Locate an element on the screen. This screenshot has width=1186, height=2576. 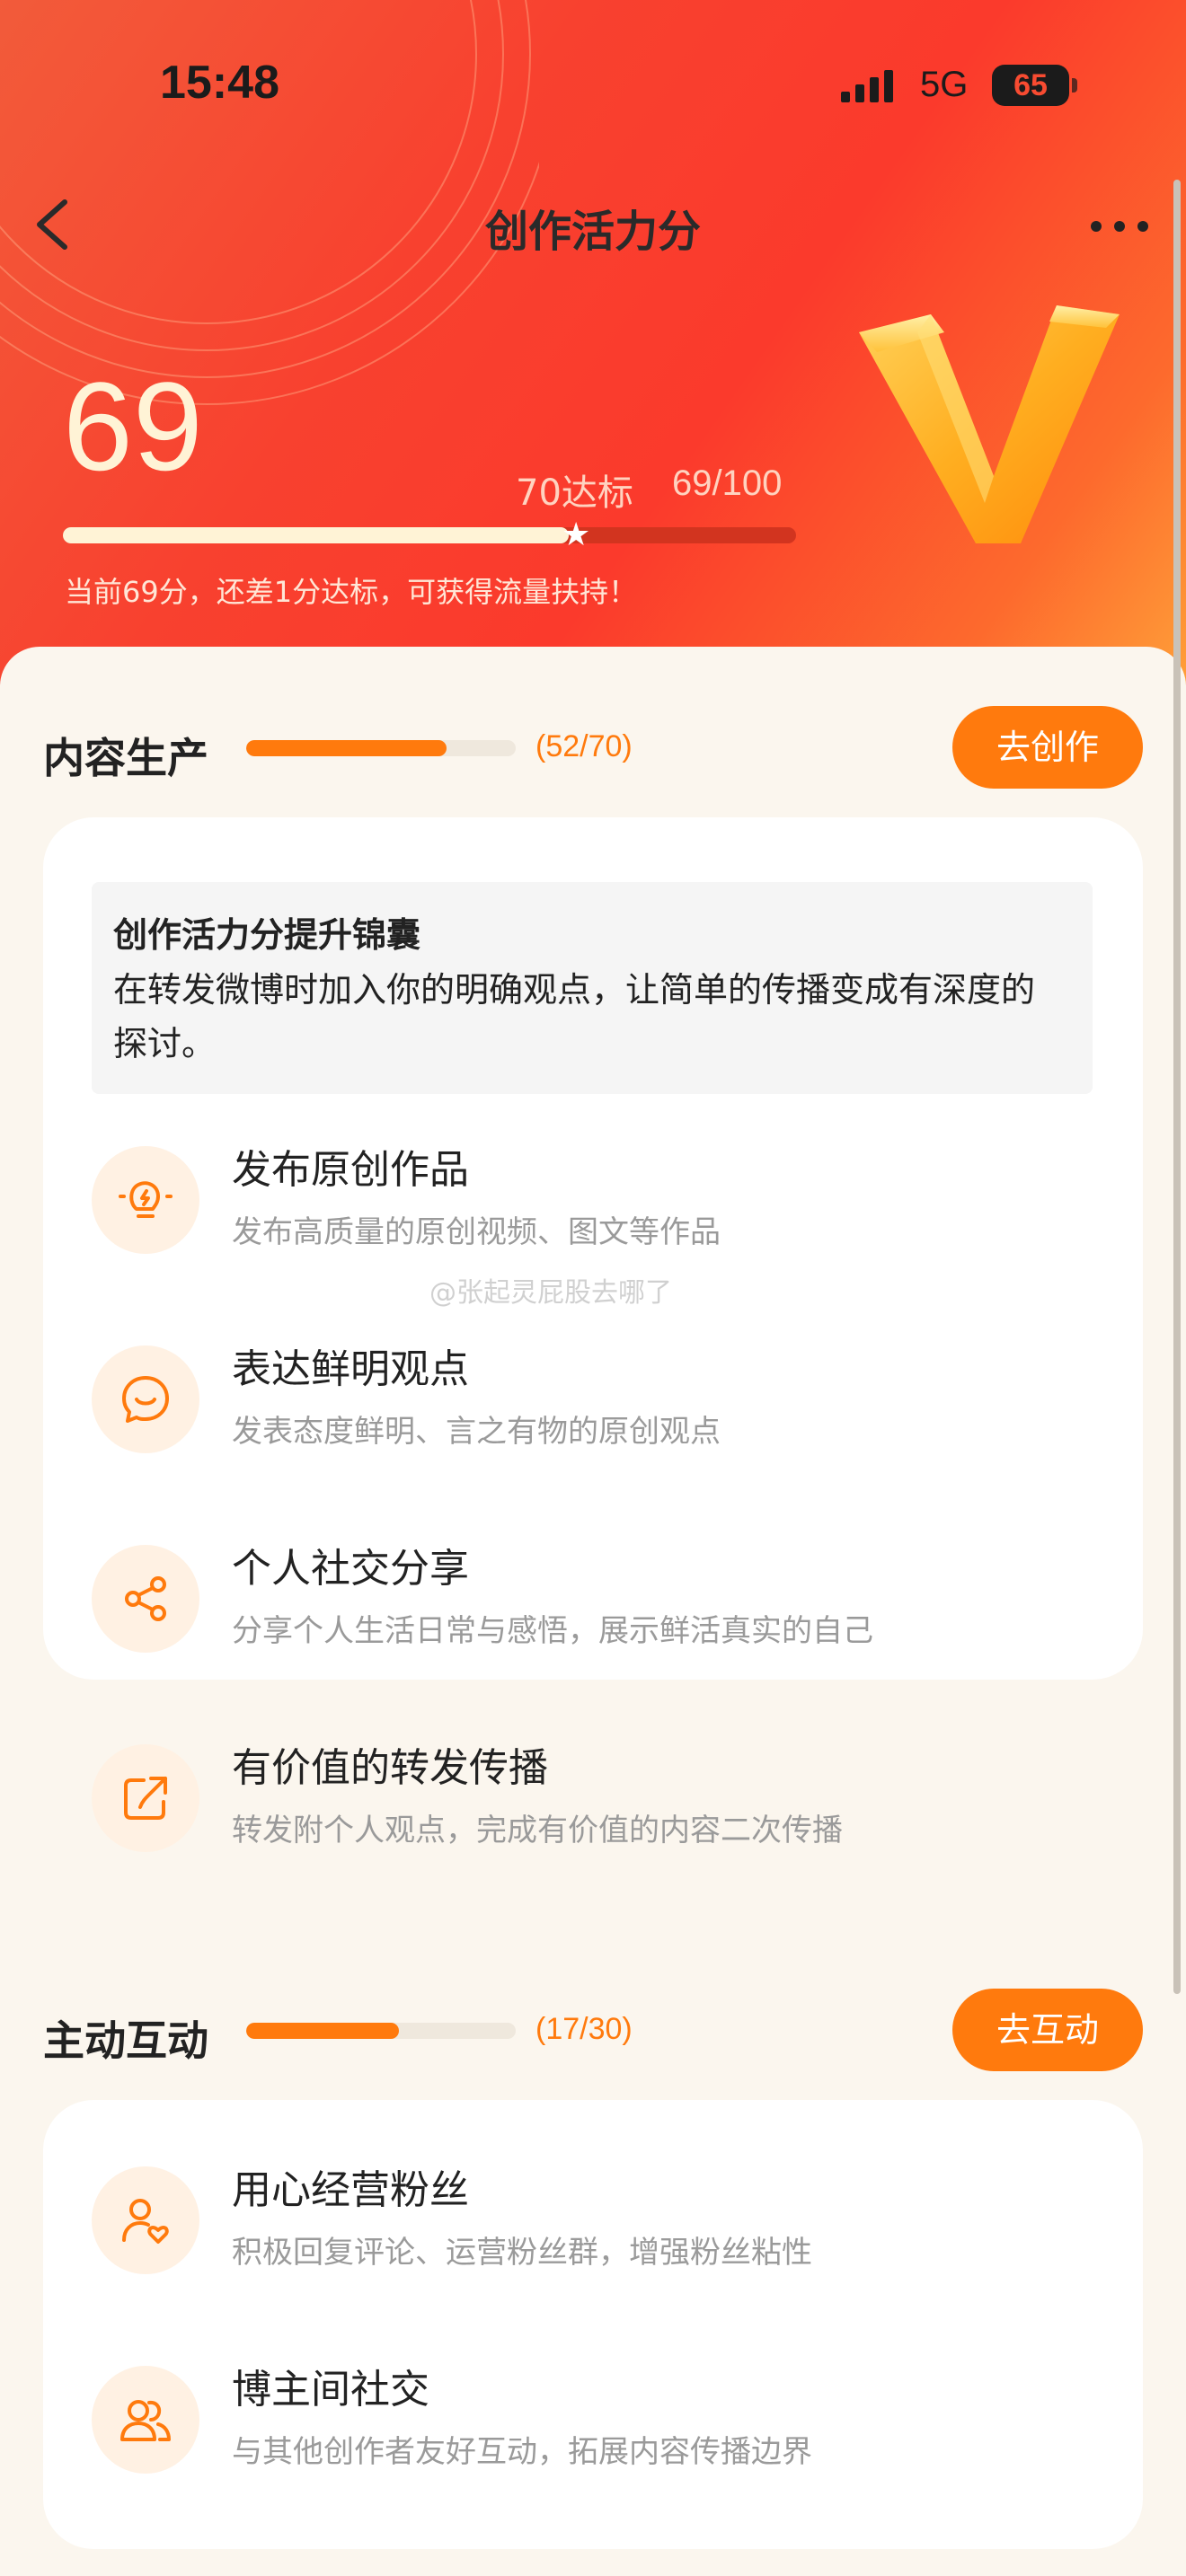
more-options-button is located at coordinates (1119, 225).